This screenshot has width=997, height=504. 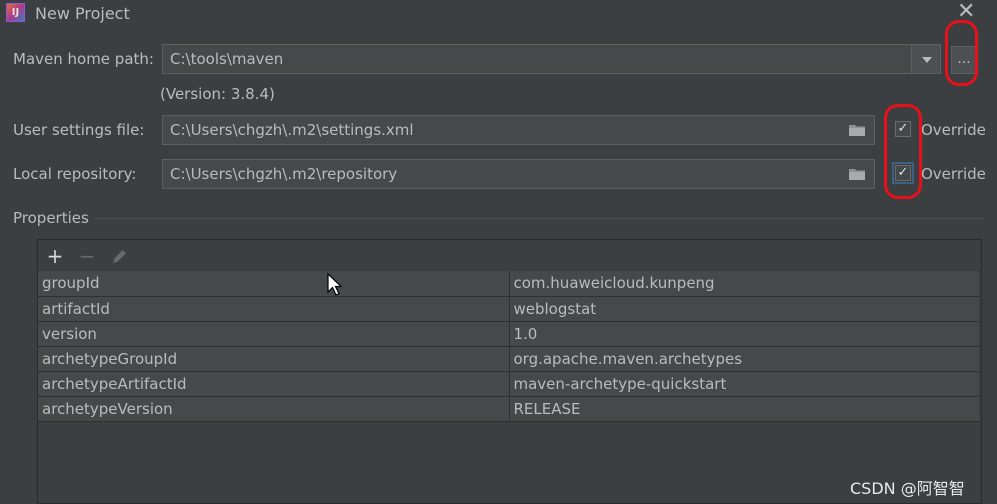 I want to click on add-icon: +, so click(x=55, y=256).